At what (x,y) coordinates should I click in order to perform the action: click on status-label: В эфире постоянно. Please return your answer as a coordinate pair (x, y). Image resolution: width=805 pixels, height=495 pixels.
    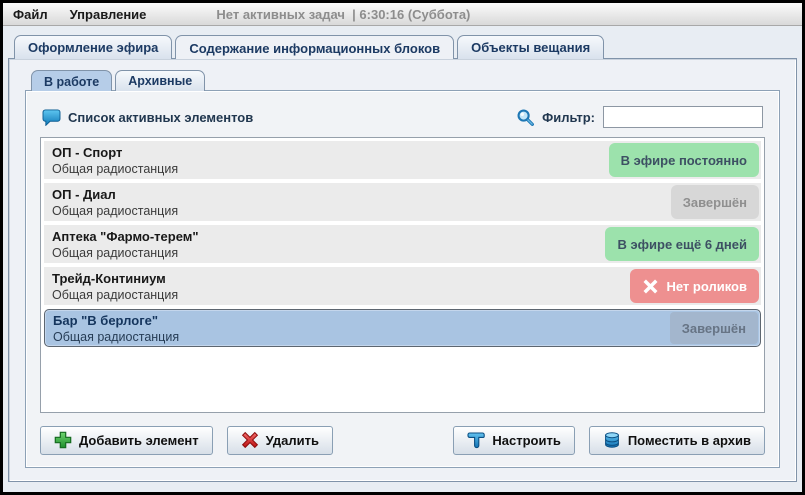
    Looking at the image, I should click on (683, 160).